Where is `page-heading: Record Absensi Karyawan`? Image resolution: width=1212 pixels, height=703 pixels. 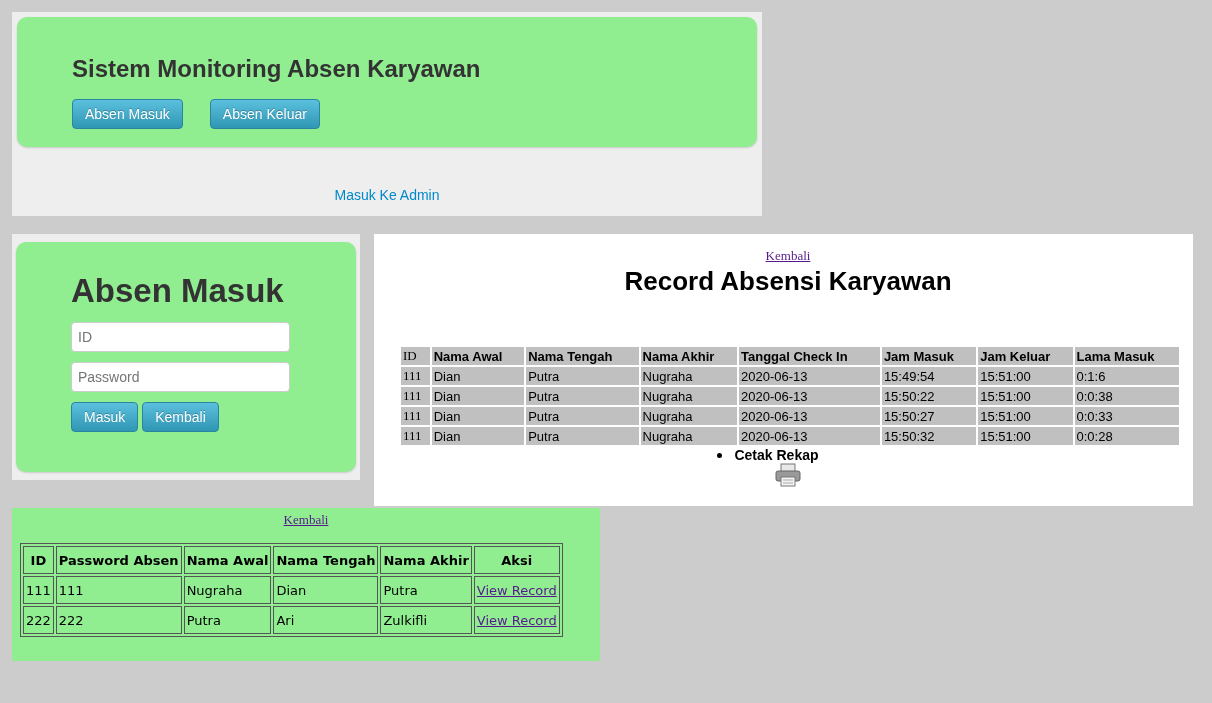
page-heading: Record Absensi Karyawan is located at coordinates (788, 281).